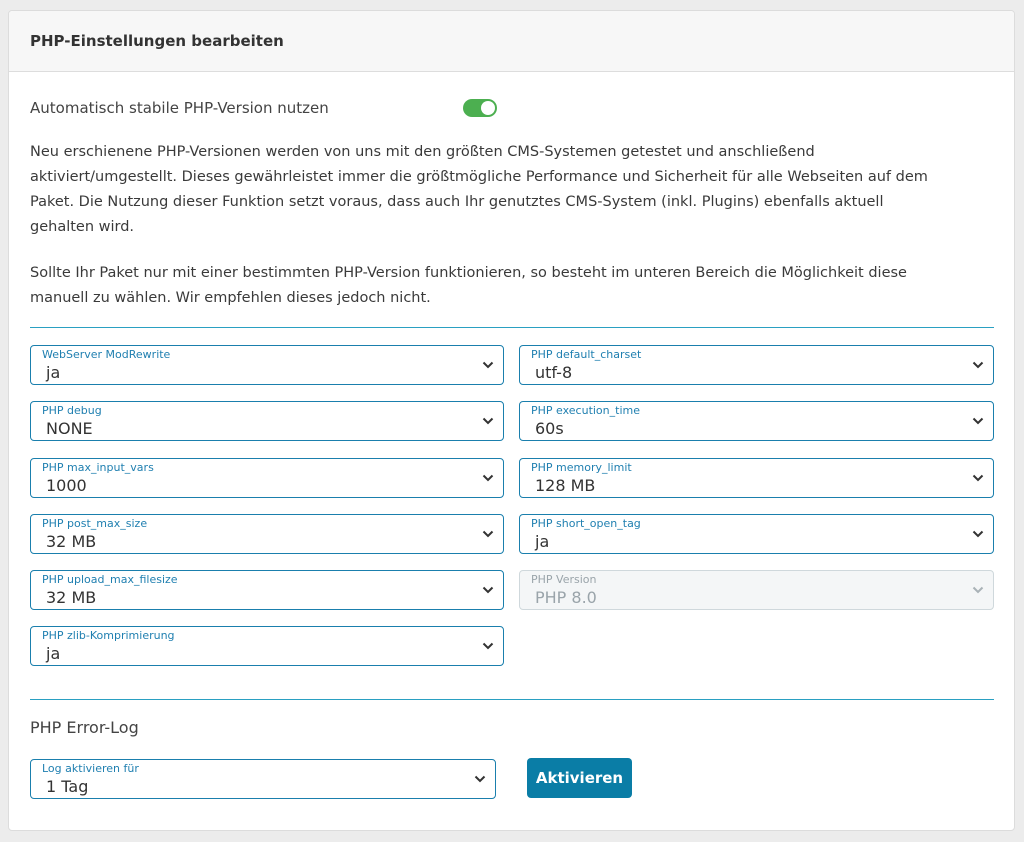  What do you see at coordinates (756, 534) in the screenshot?
I see `short-open-tag-select: PHP short_open_tag ja` at bounding box center [756, 534].